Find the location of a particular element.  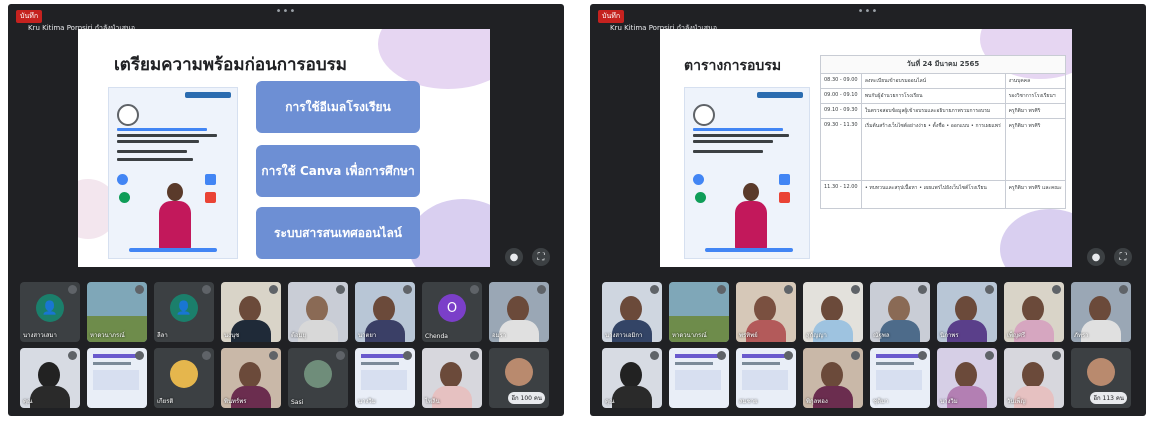

participant-tile: ต้อมยุ is located at coordinates (318, 312).